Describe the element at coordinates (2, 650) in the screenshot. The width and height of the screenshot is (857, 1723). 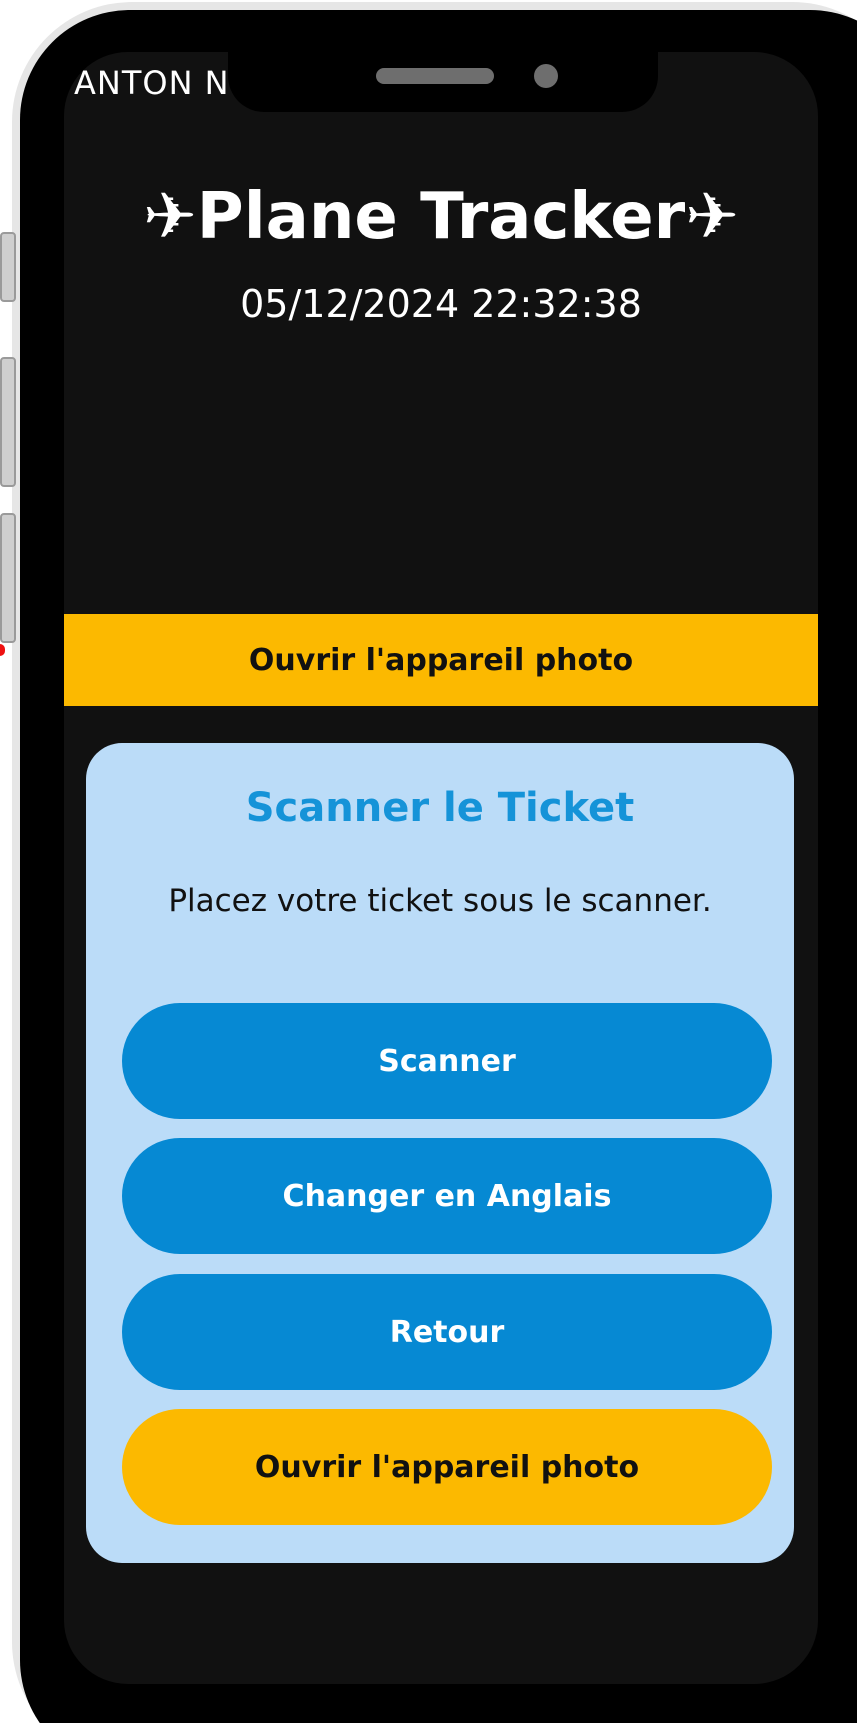
I see `indicator-dot` at that location.